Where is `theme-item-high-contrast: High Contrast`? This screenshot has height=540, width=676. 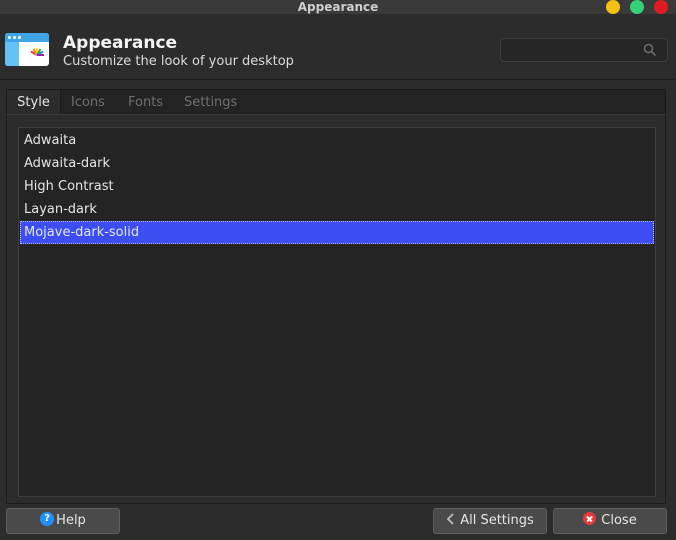 theme-item-high-contrast: High Contrast is located at coordinates (337, 186).